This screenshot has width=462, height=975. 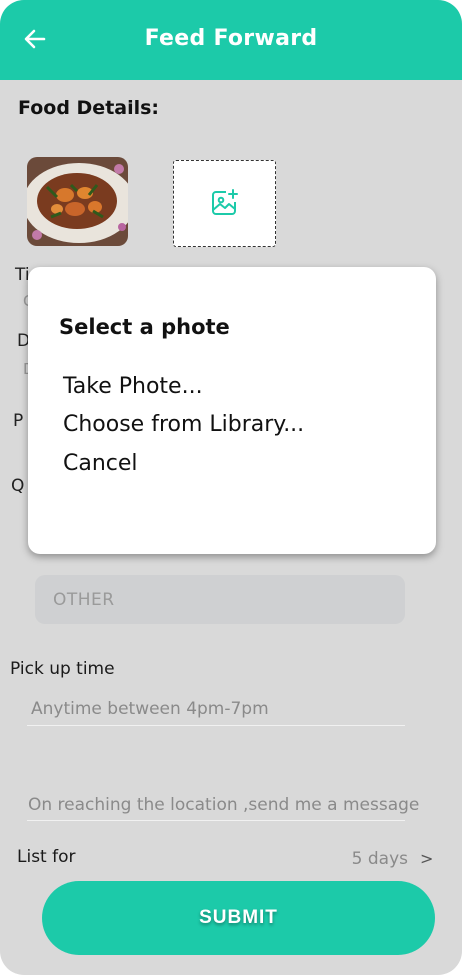 What do you see at coordinates (380, 859) in the screenshot?
I see `list-for-value: 5 days` at bounding box center [380, 859].